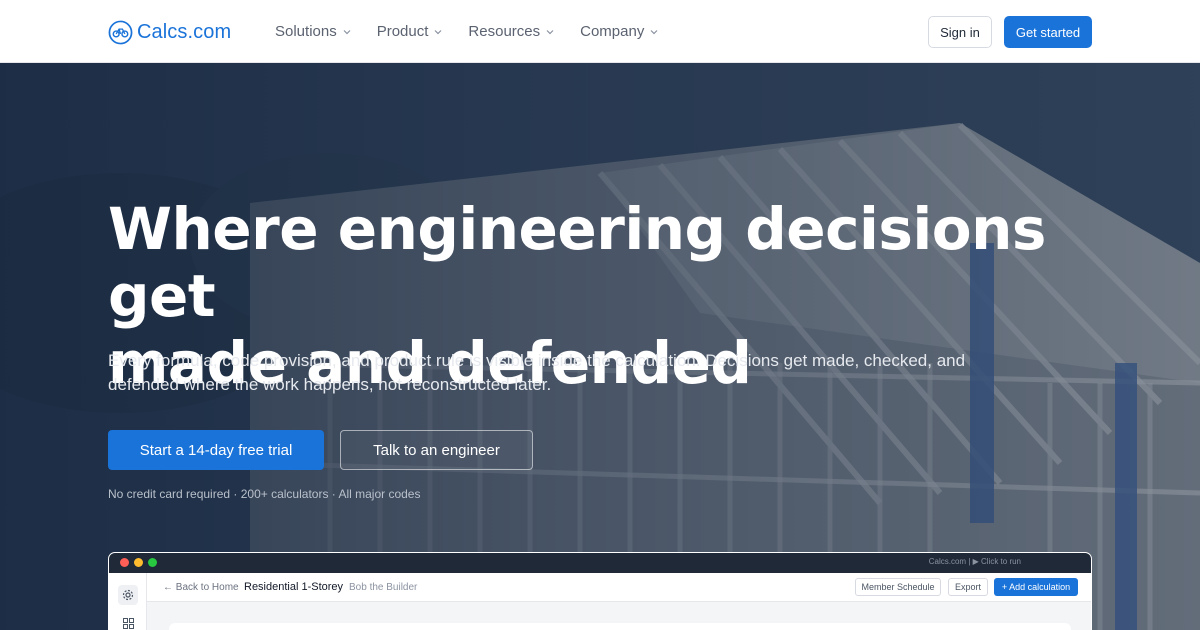  Describe the element at coordinates (620, 626) in the screenshot. I see `calculation-card` at that location.